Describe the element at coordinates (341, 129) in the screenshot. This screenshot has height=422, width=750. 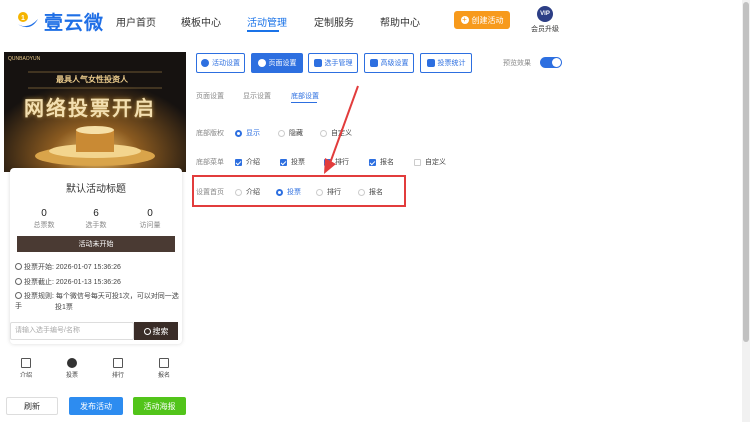
I see `annotation-arrow-icon` at that location.